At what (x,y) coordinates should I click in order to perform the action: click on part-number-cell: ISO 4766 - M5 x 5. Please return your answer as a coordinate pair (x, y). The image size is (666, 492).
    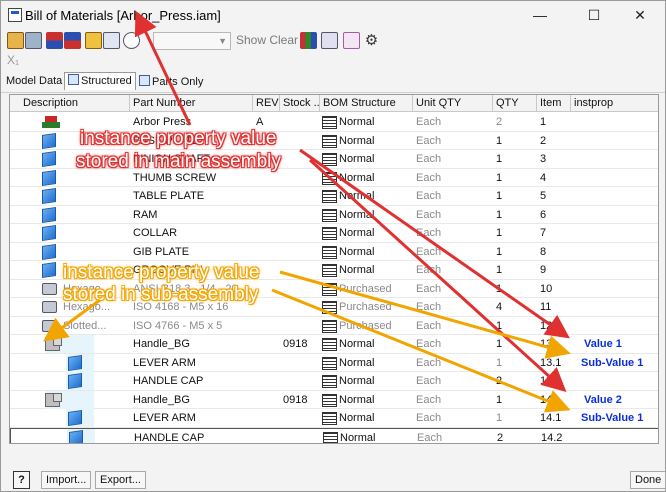
    Looking at the image, I should click on (191, 326).